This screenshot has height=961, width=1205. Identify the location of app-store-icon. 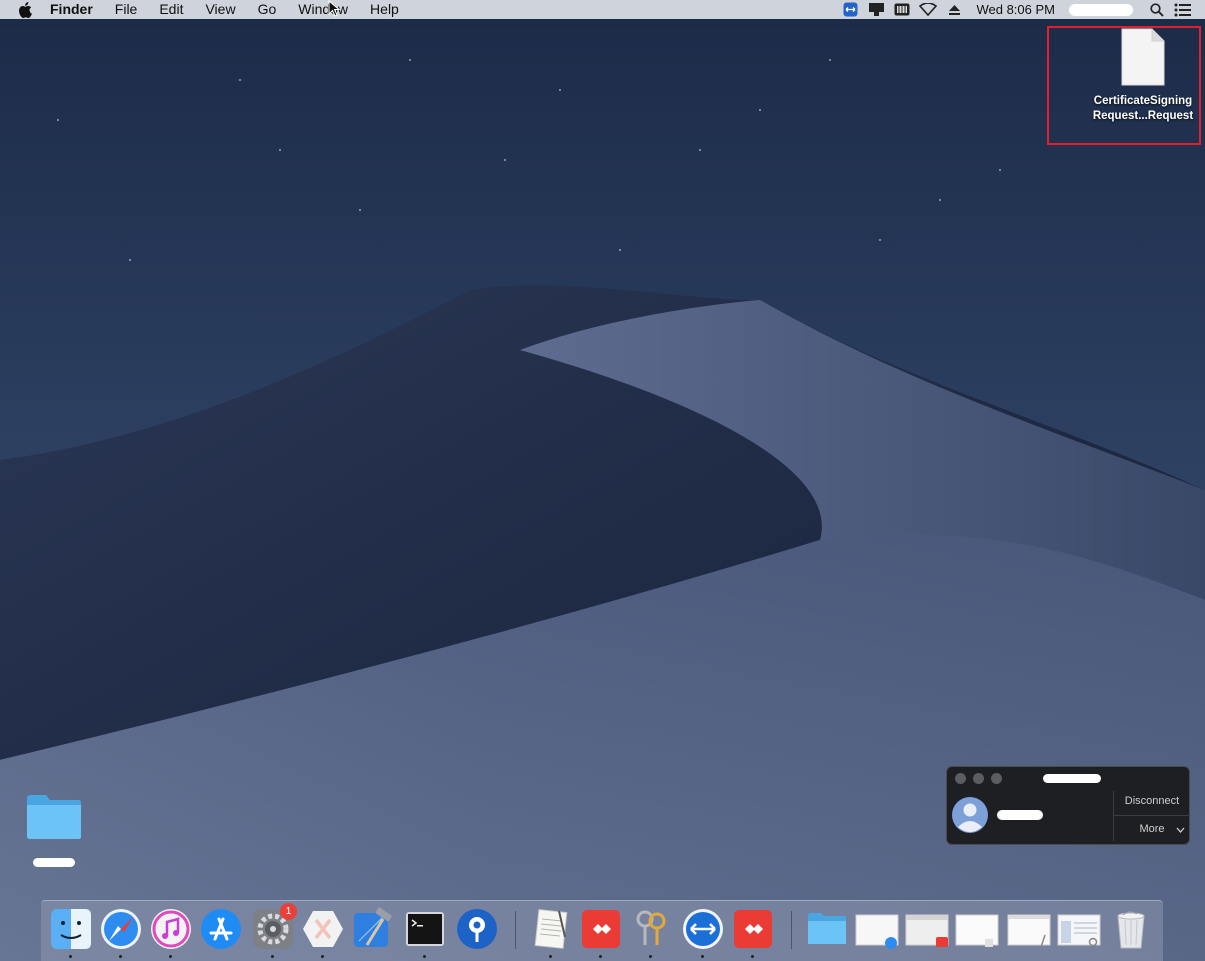
(221, 929).